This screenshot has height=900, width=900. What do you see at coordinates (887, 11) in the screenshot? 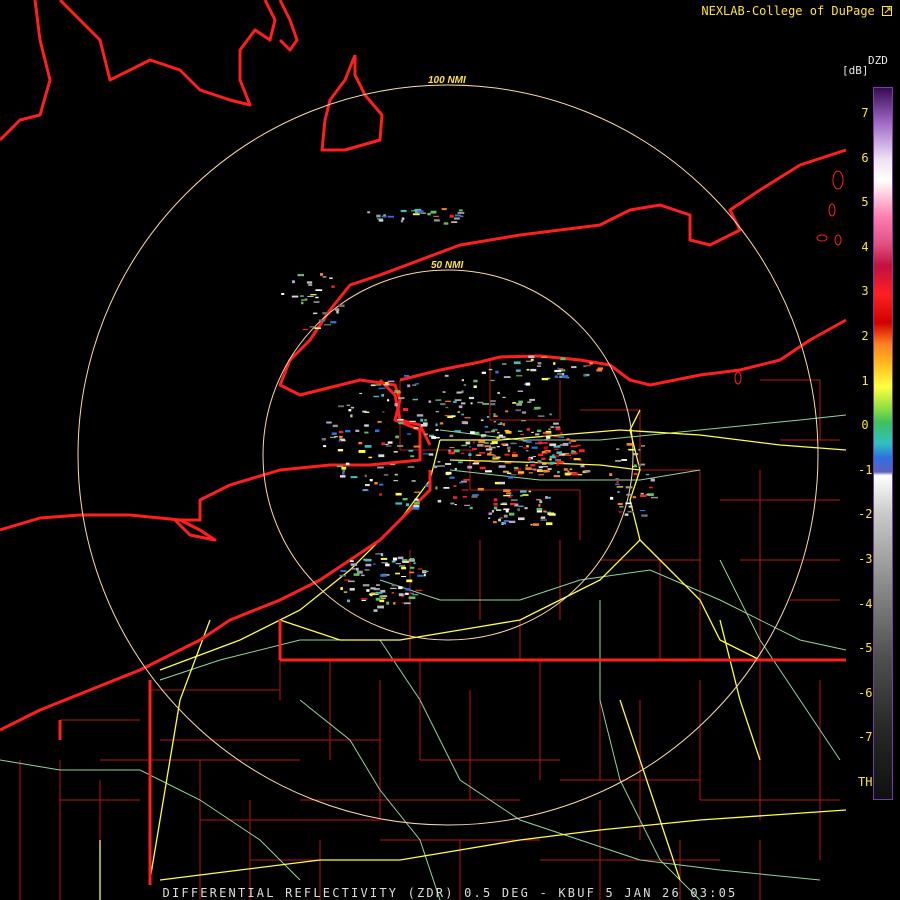
I see `external-link-icon` at bounding box center [887, 11].